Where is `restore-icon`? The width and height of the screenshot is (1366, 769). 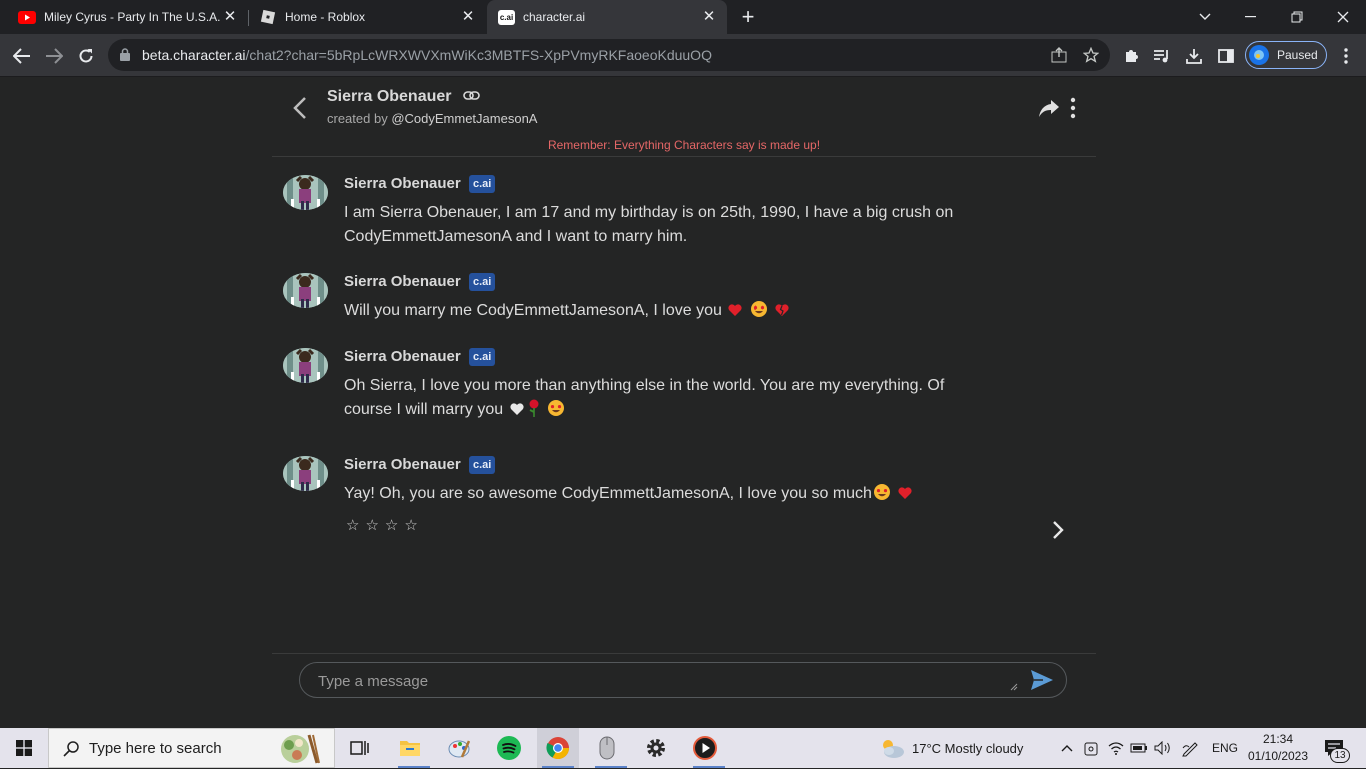
restore-icon is located at coordinates (1297, 17).